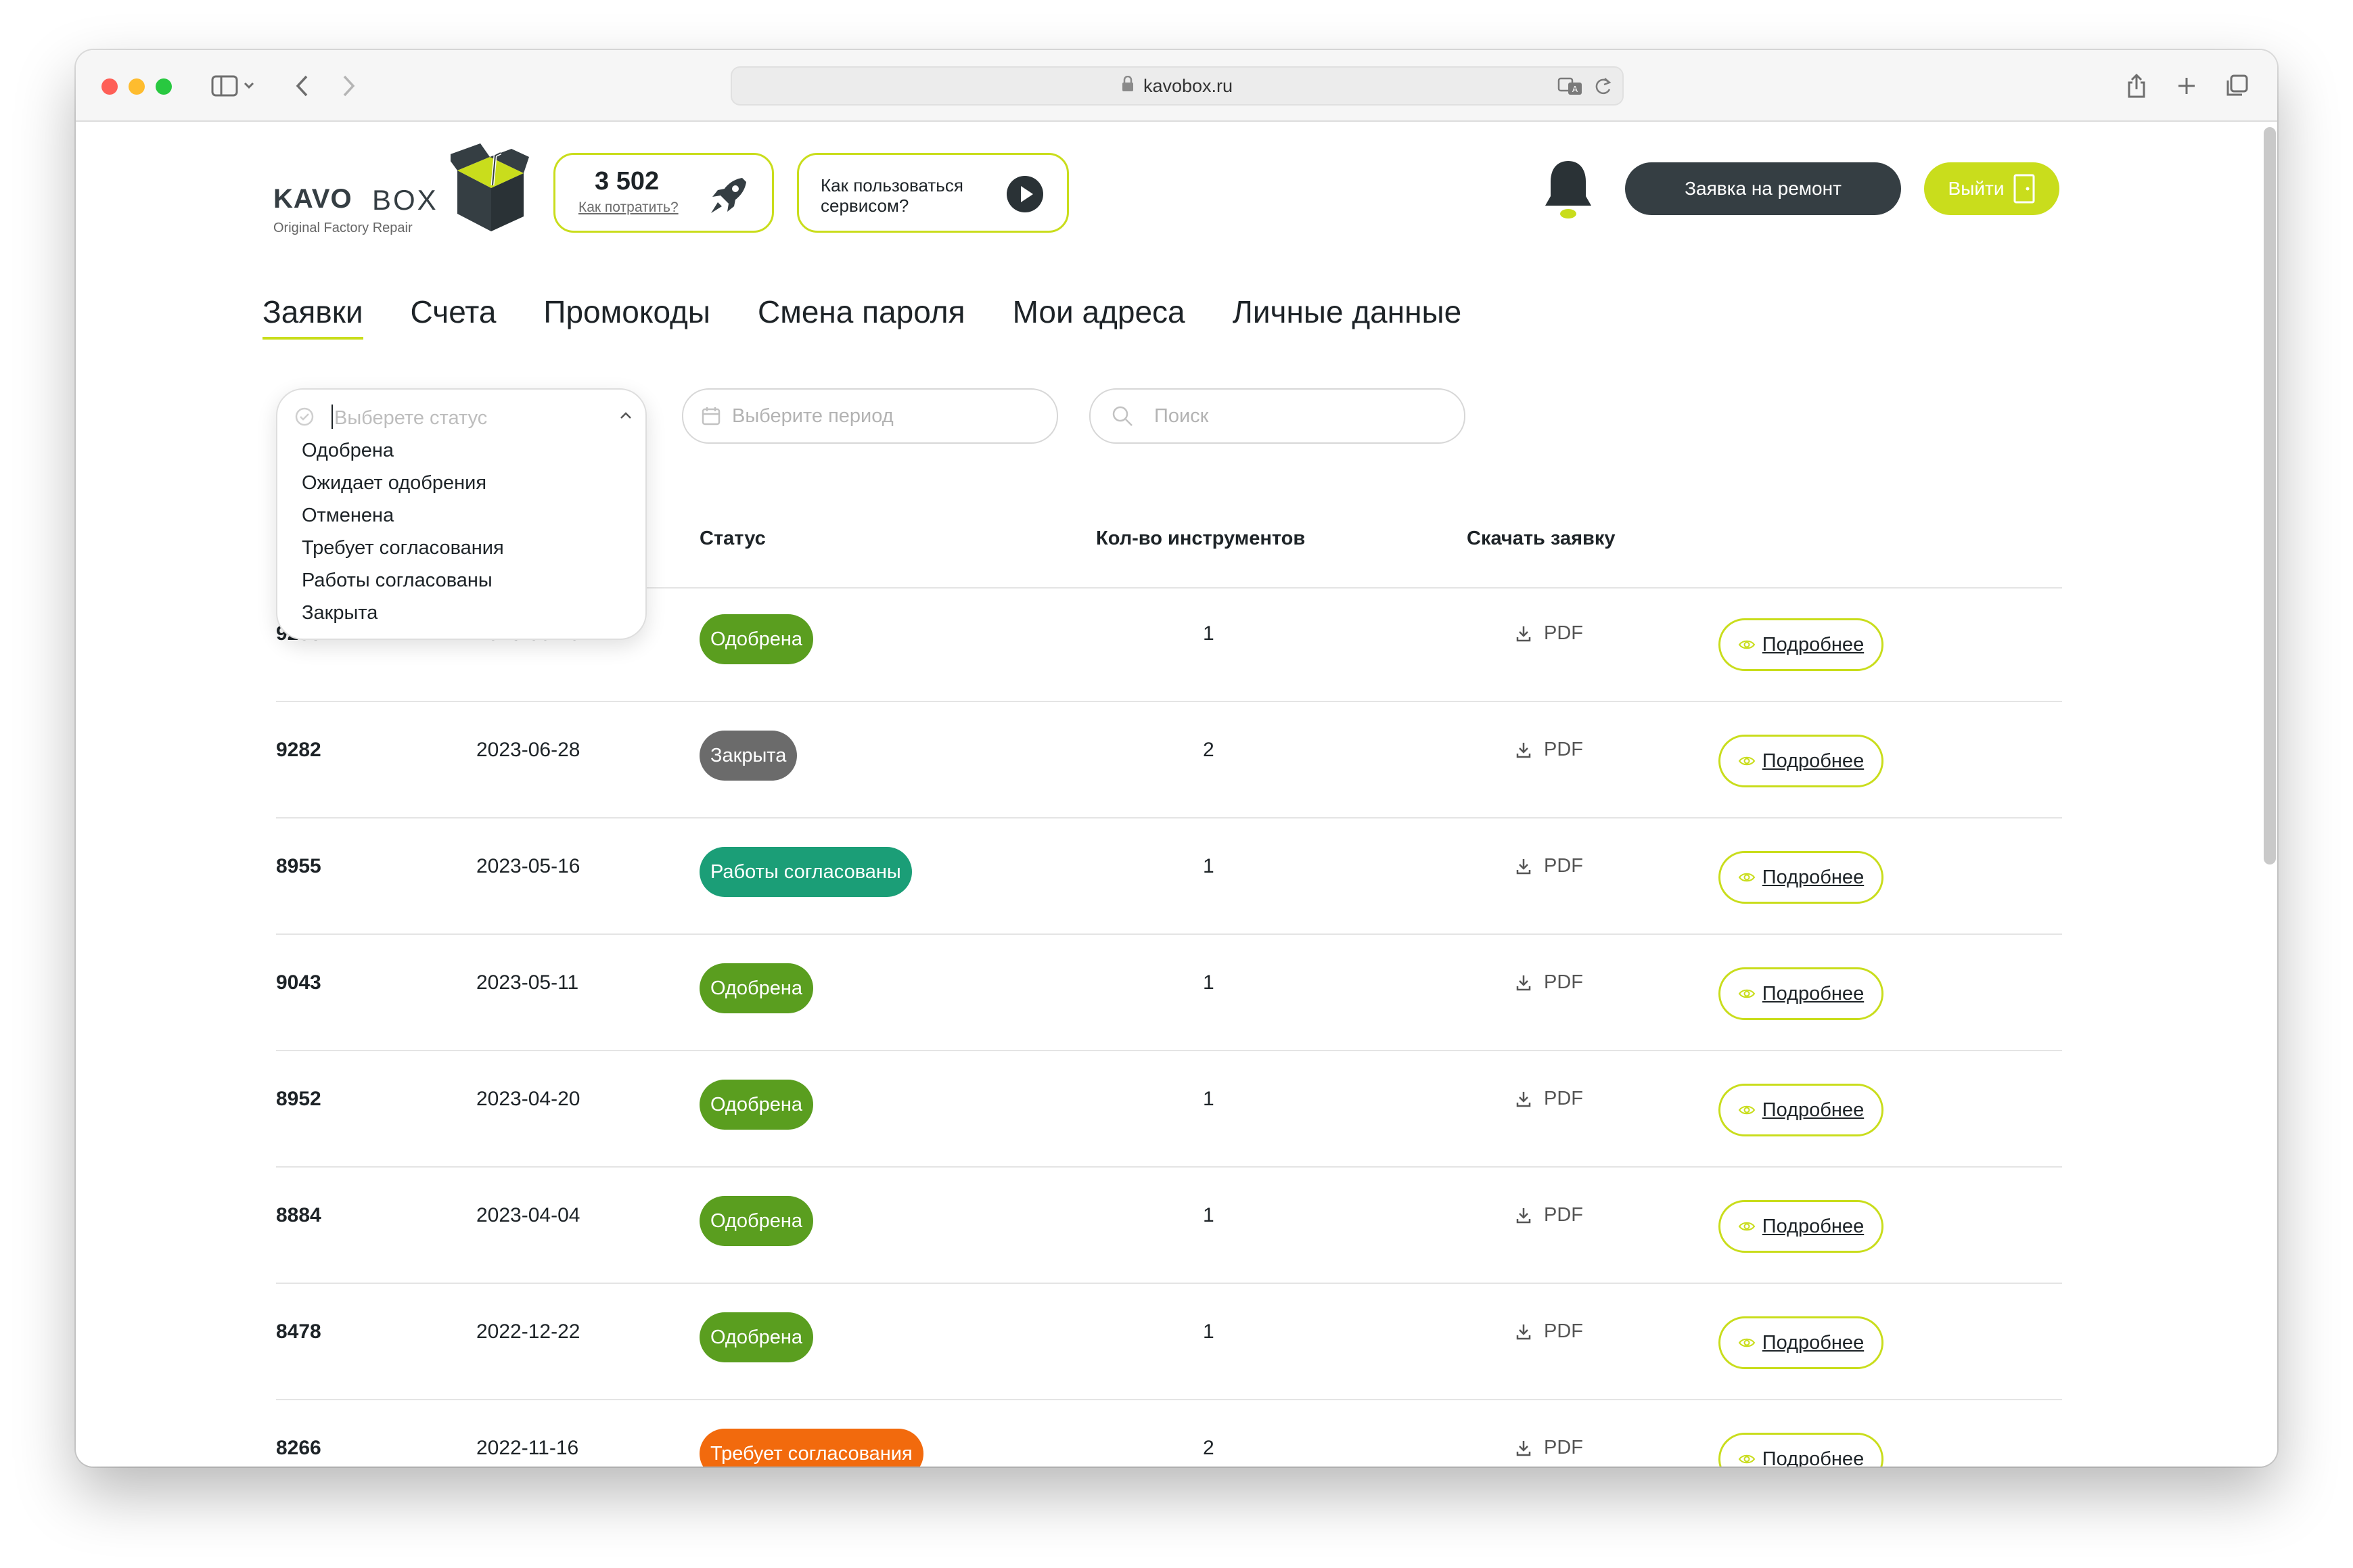 The image size is (2353, 1568). Describe the element at coordinates (349, 86) in the screenshot. I see `forward-icon` at that location.